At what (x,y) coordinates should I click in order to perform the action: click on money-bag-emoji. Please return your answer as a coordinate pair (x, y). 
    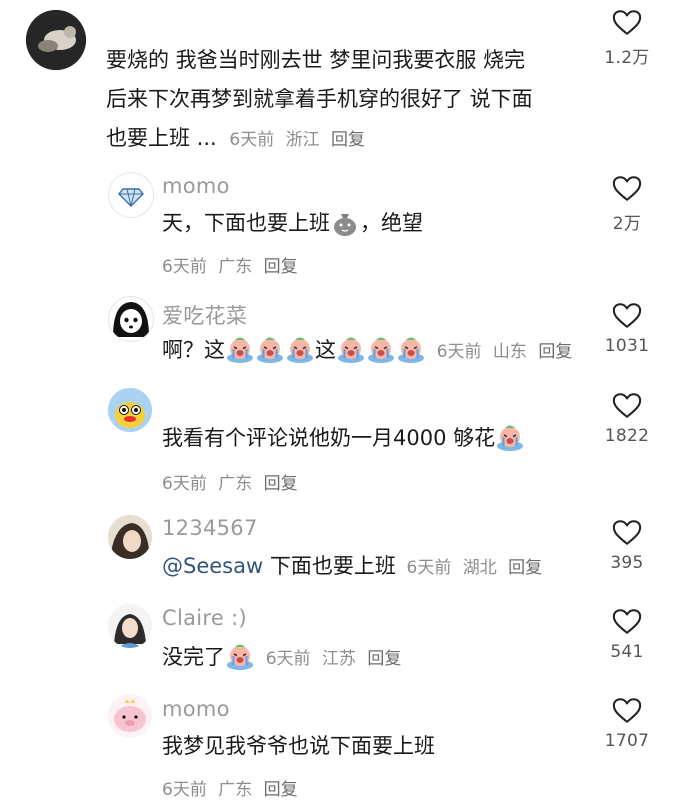
    Looking at the image, I should click on (345, 223).